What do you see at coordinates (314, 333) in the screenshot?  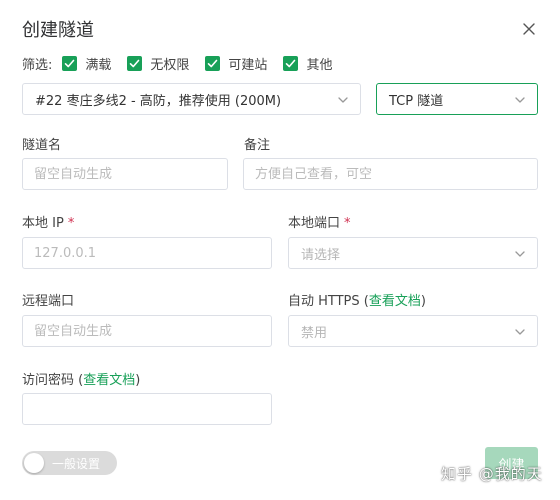 I see `auto-https-value: 禁用` at bounding box center [314, 333].